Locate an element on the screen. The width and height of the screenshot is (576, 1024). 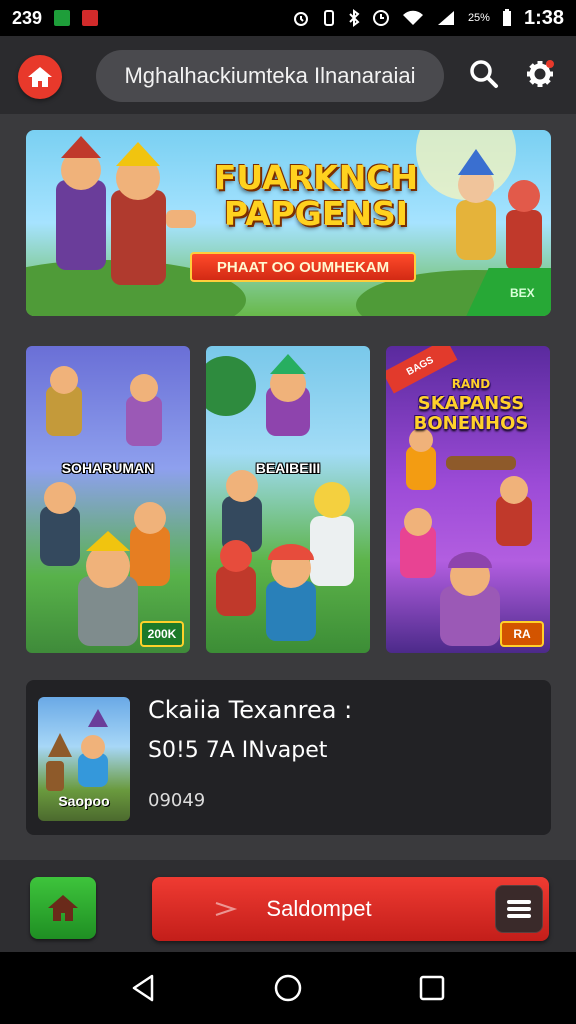
game-card-2: BEAIBEIII is located at coordinates (288, 499).